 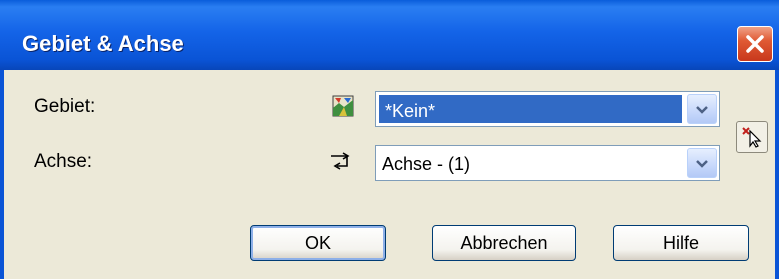 I want to click on close-button, so click(x=755, y=44).